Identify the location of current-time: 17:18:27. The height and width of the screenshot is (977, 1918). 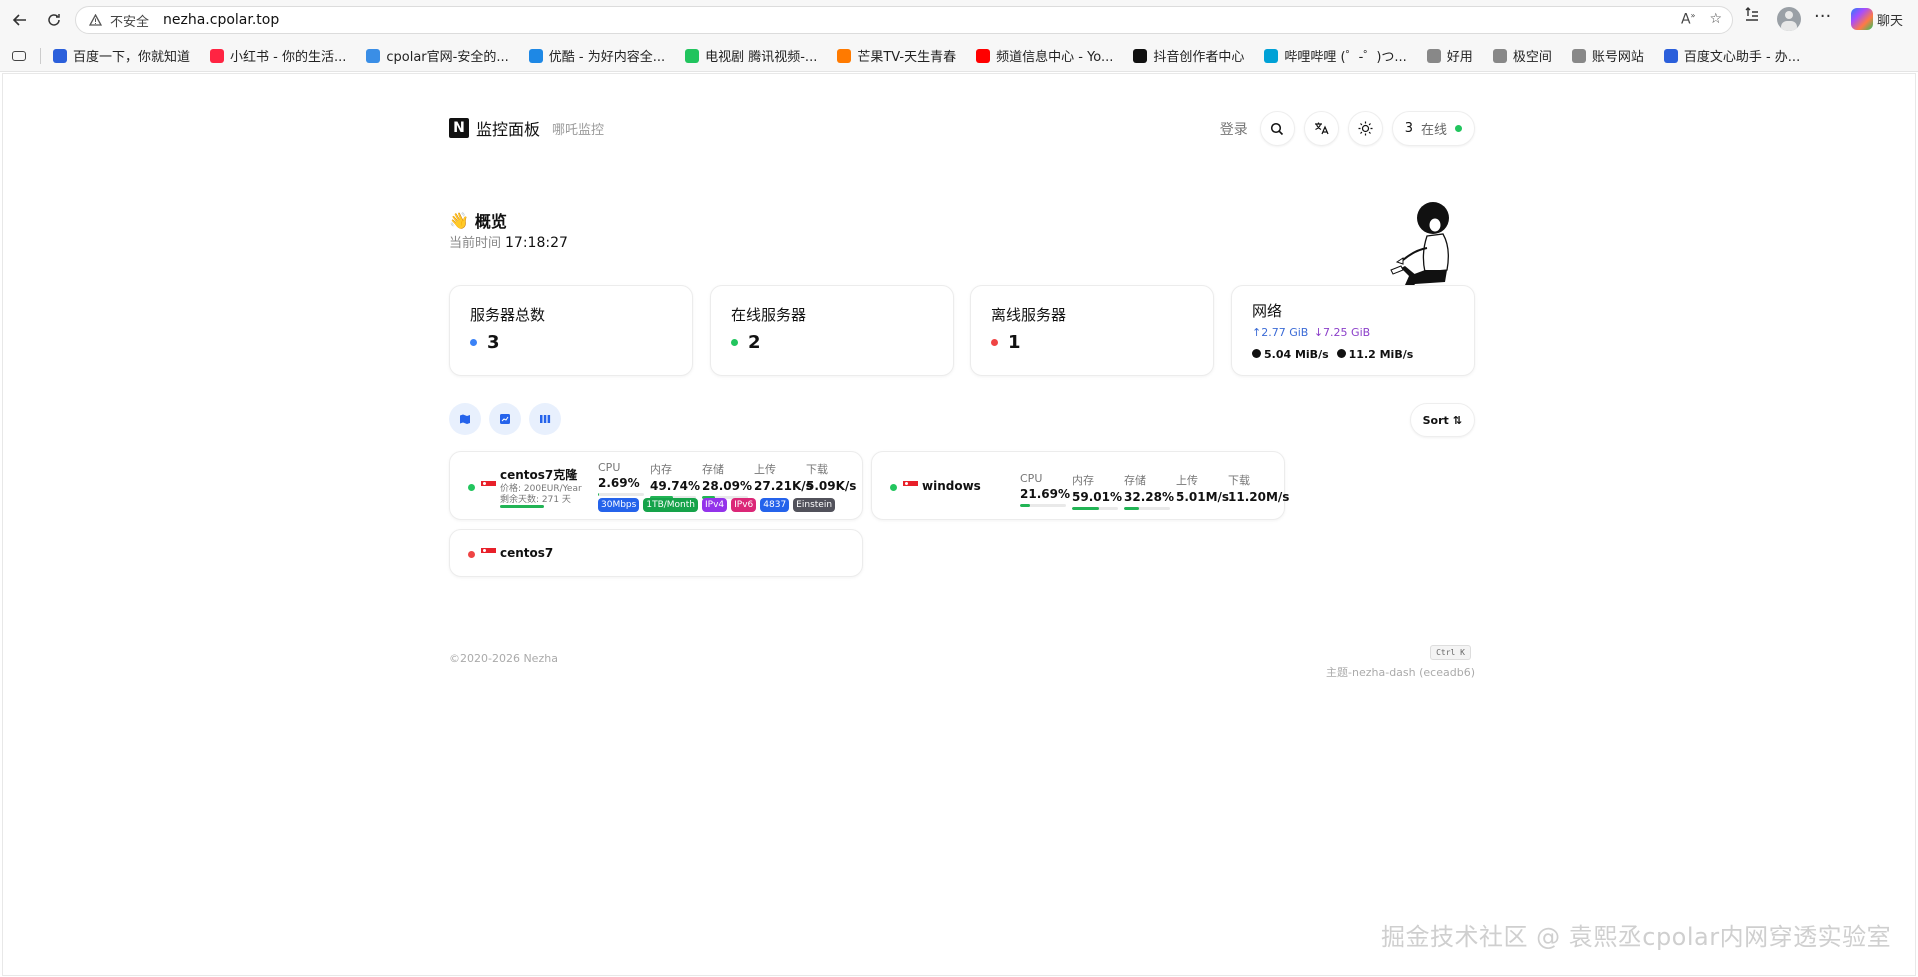
(536, 243).